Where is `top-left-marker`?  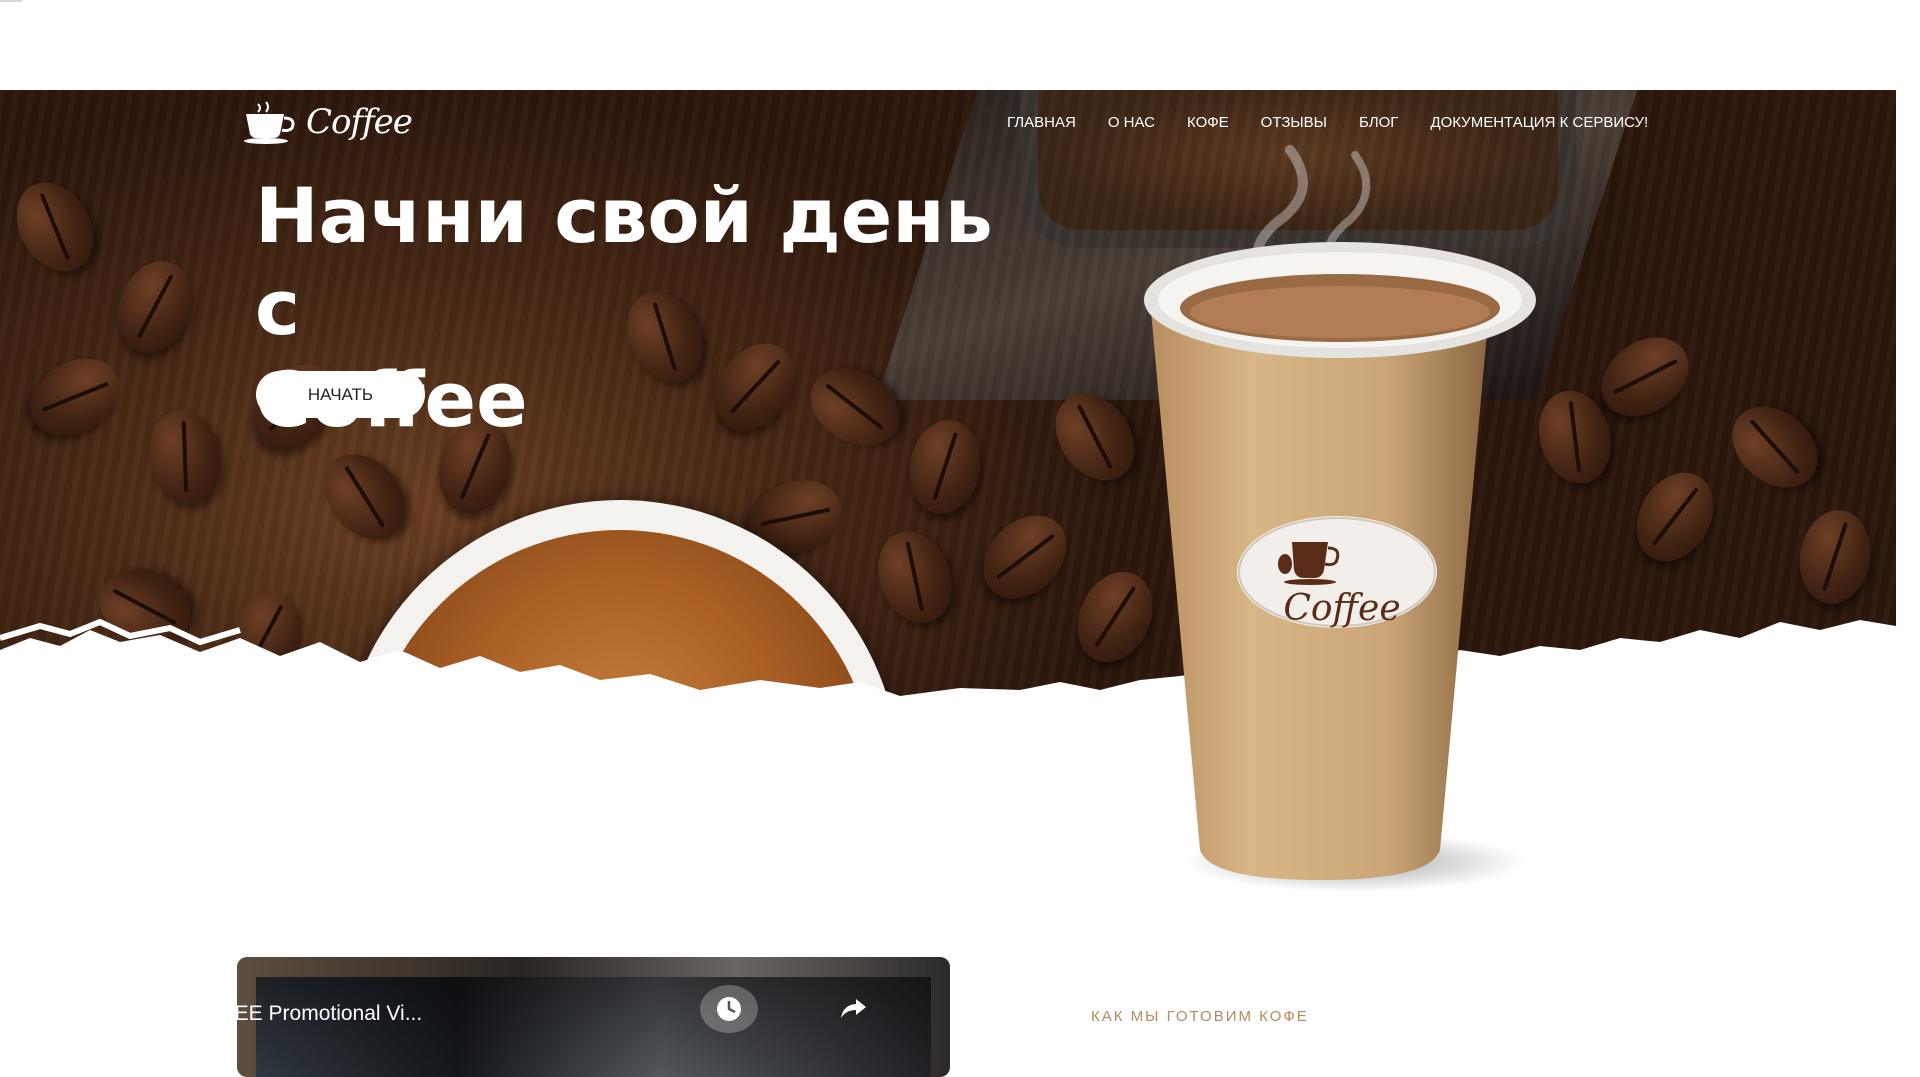
top-left-marker is located at coordinates (11, 1).